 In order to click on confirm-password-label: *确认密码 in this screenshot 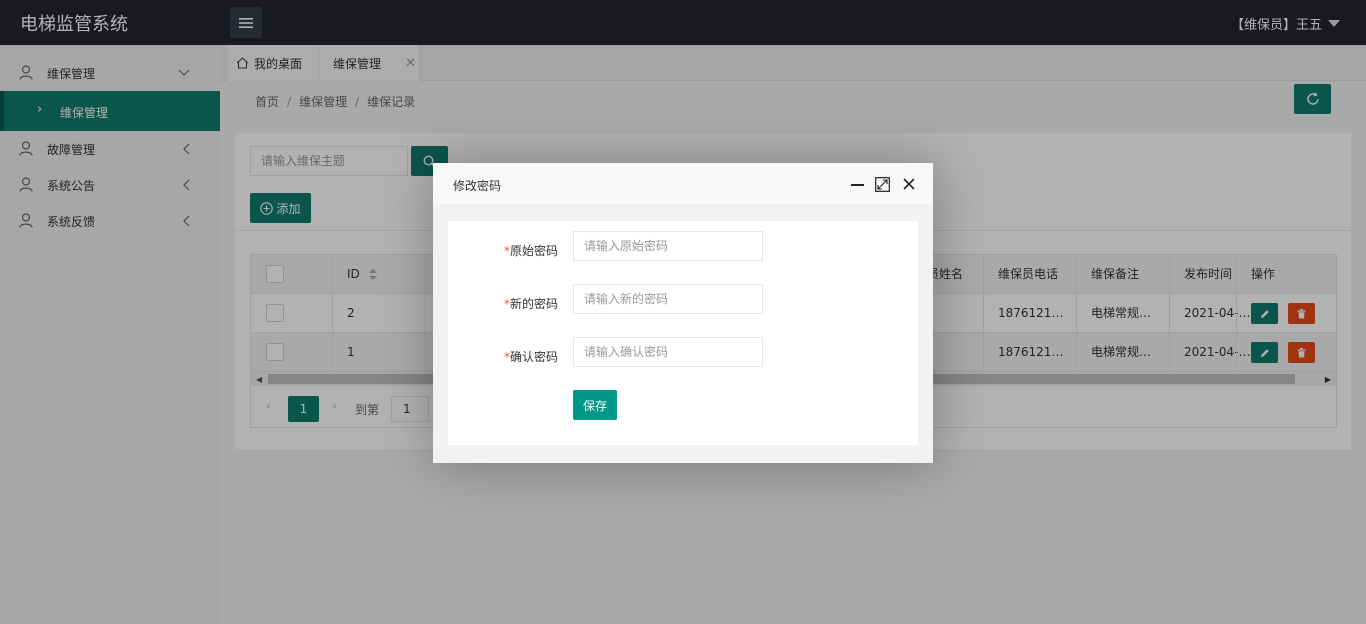, I will do `click(503, 356)`.